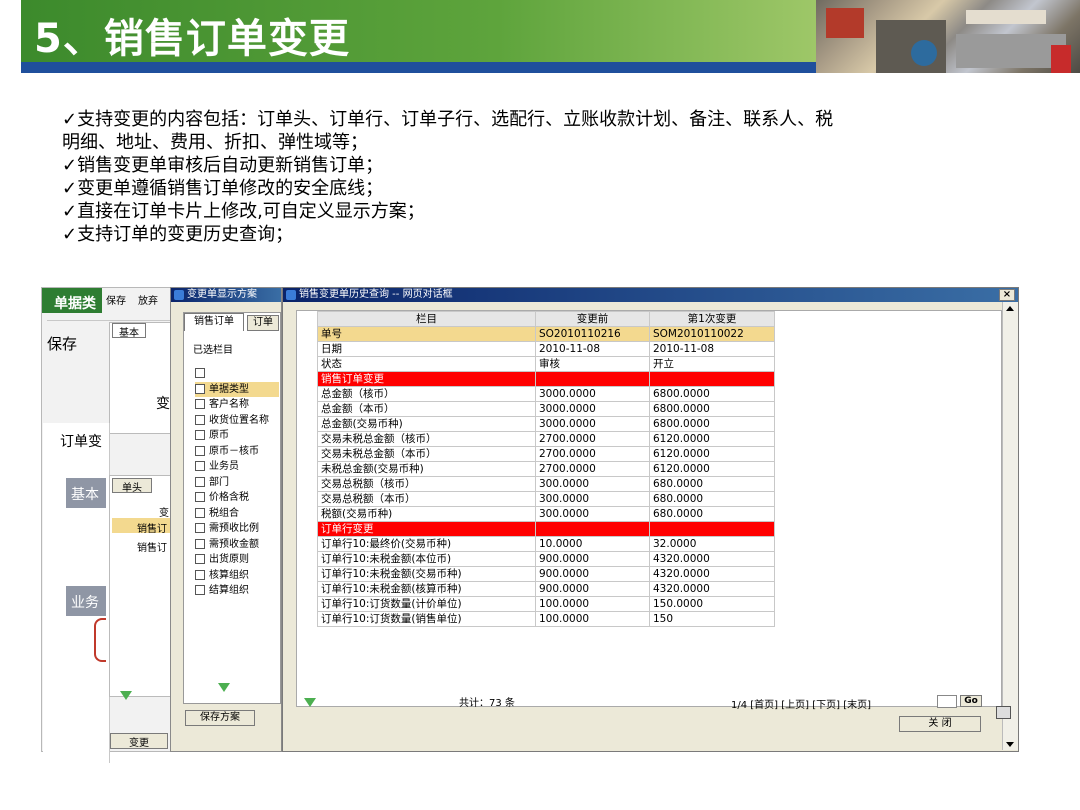 The width and height of the screenshot is (1080, 810). What do you see at coordinates (116, 299) in the screenshot?
I see `toolbar-save: 保存` at bounding box center [116, 299].